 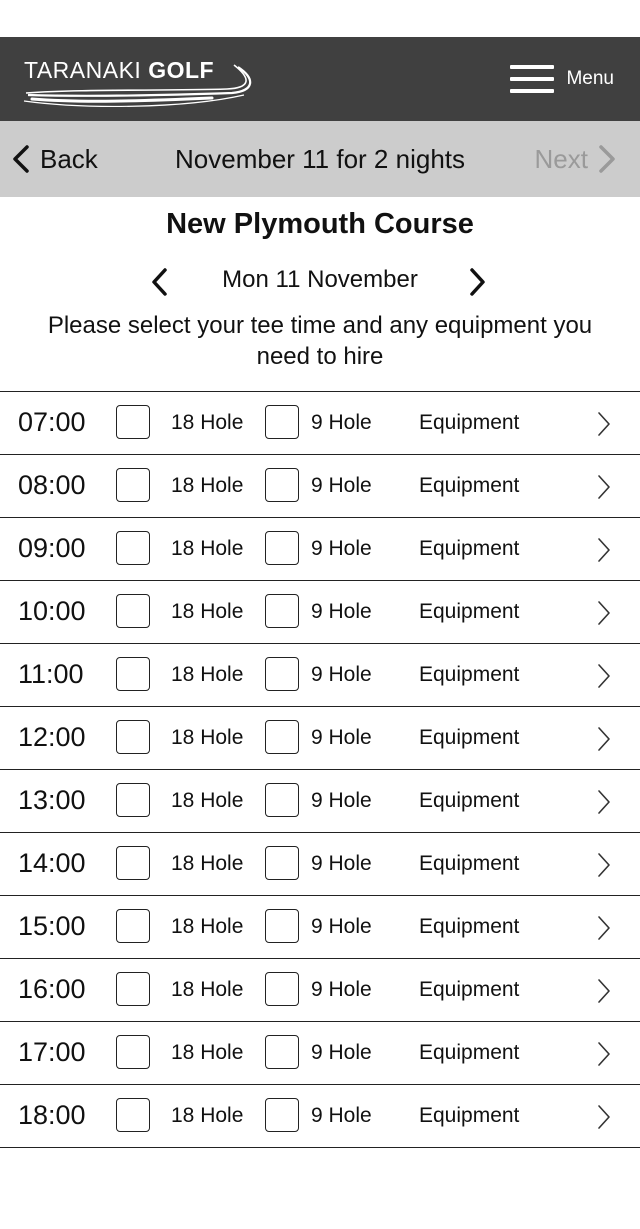 I want to click on tee-time: 11:00, so click(x=51, y=674).